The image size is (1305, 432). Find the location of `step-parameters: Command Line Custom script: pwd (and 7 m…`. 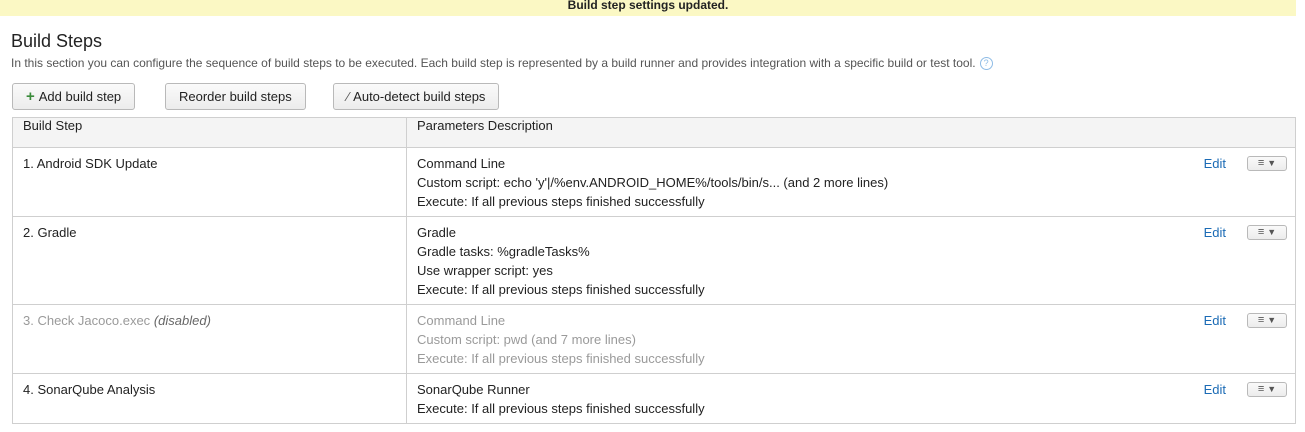

step-parameters: Command Line Custom script: pwd (and 7 m… is located at coordinates (851, 339).